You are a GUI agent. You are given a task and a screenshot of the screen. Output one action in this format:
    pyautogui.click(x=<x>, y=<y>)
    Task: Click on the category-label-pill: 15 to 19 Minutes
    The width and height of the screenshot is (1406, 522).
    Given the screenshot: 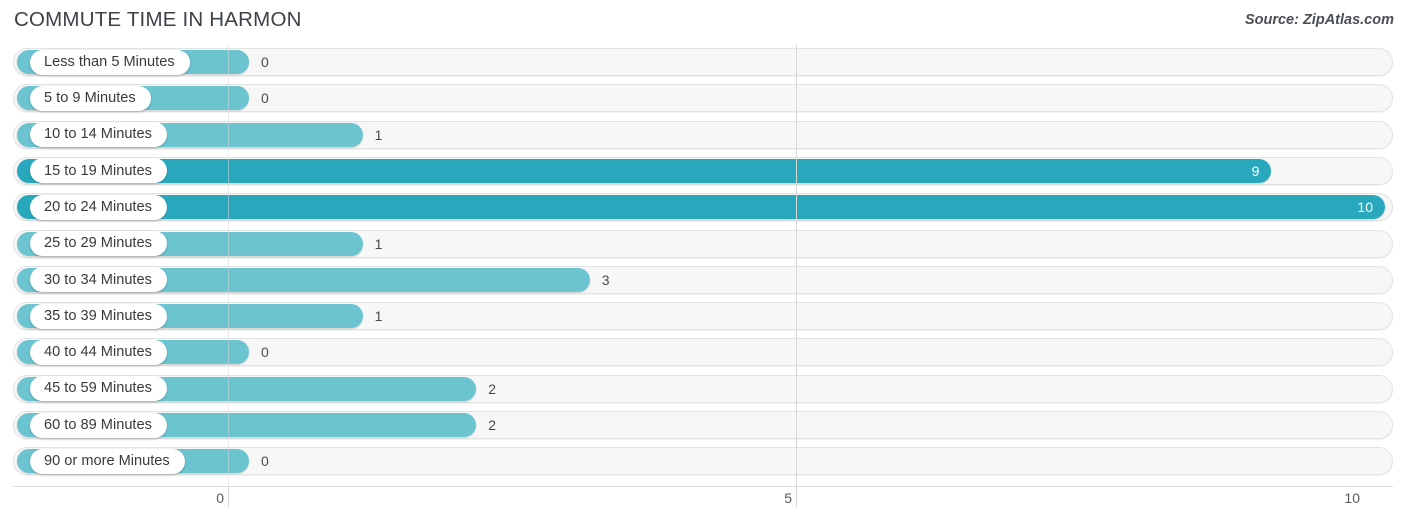 What is the action you would take?
    pyautogui.click(x=98, y=171)
    